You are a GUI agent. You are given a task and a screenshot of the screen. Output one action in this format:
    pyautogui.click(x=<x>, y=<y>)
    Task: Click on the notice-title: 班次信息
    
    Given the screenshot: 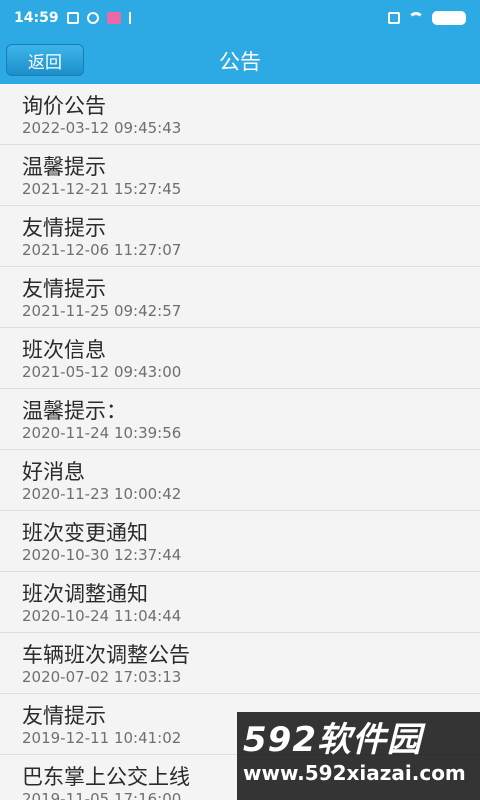 What is the action you would take?
    pyautogui.click(x=64, y=350)
    